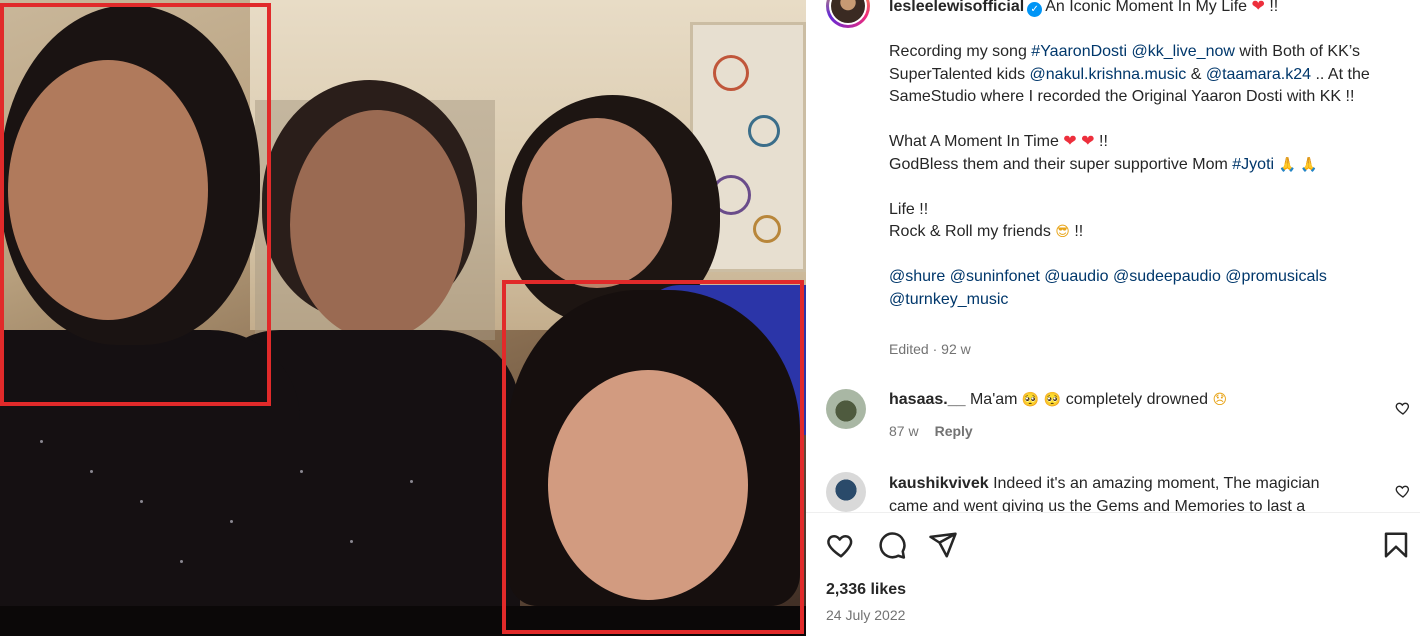 The height and width of the screenshot is (636, 1420). I want to click on comment-body: completely drowned, so click(1137, 399).